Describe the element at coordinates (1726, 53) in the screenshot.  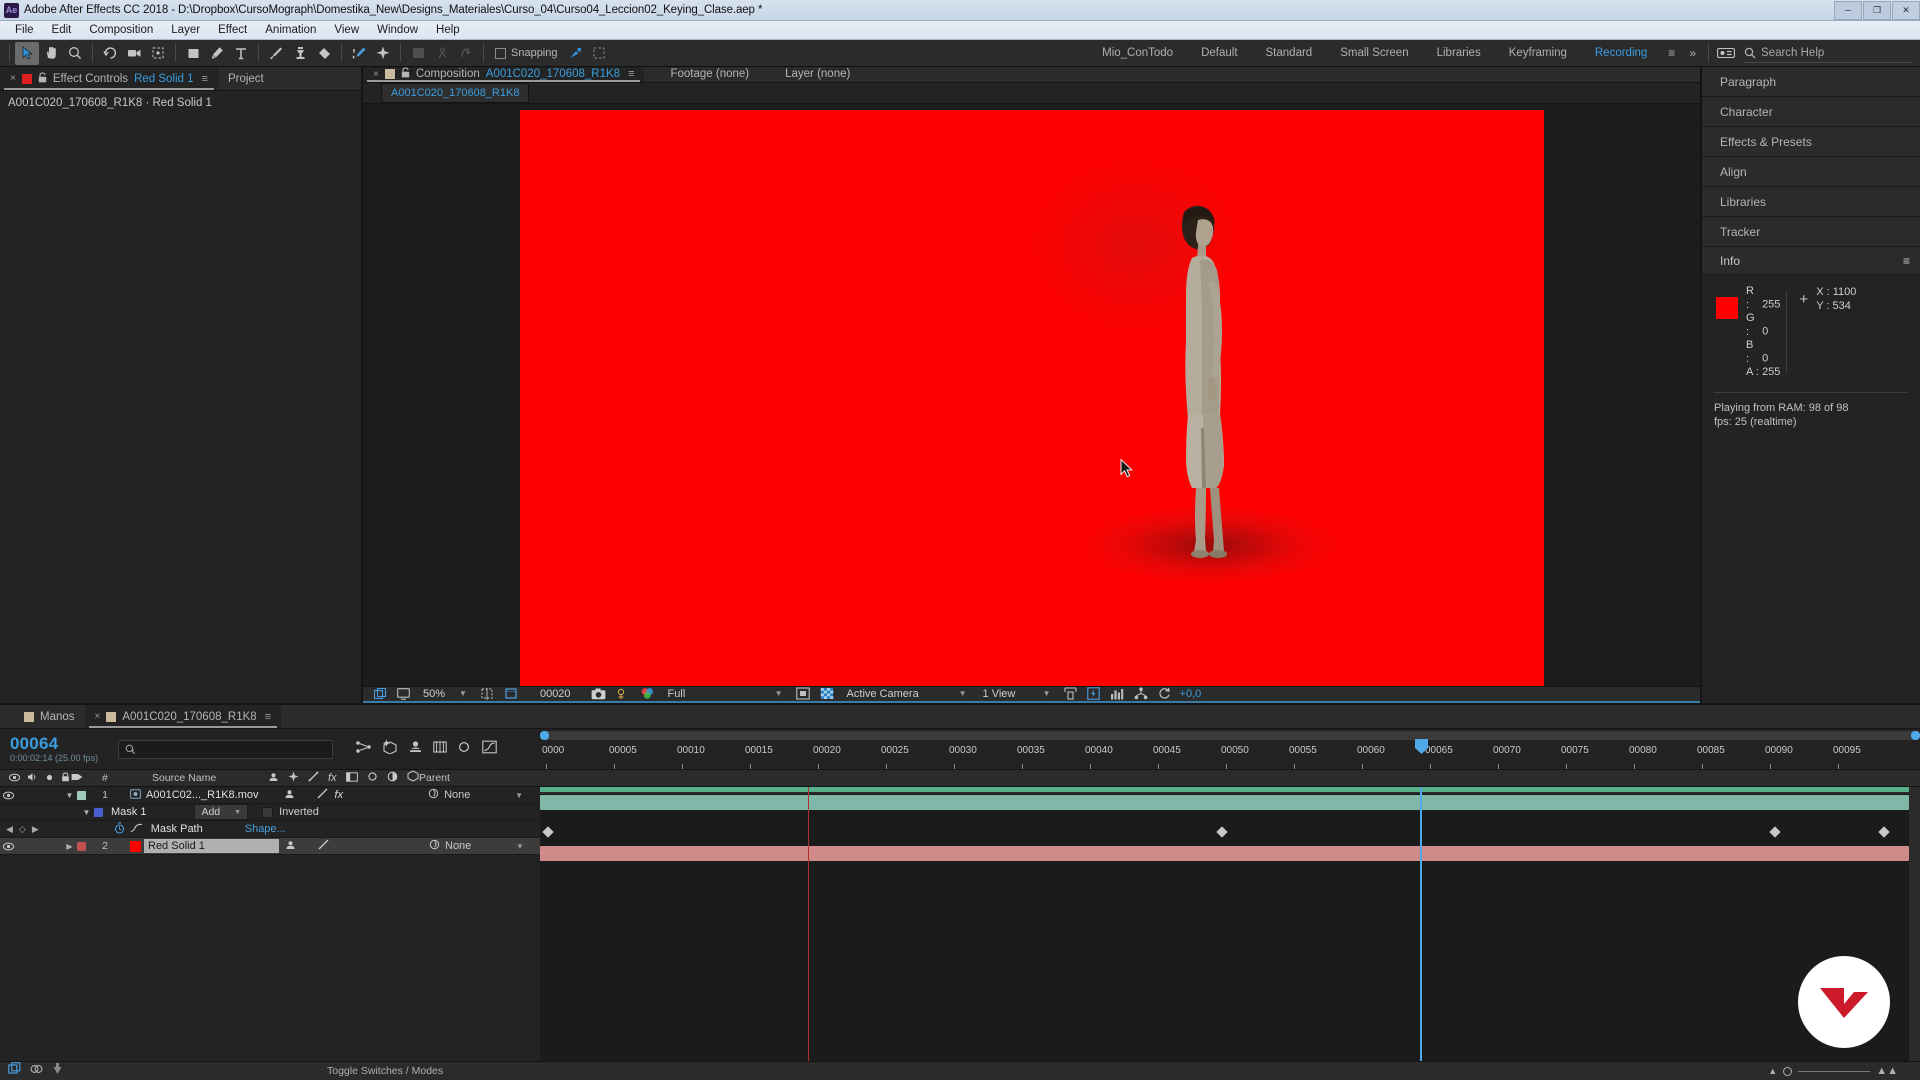
I see `sync-settings-icon` at that location.